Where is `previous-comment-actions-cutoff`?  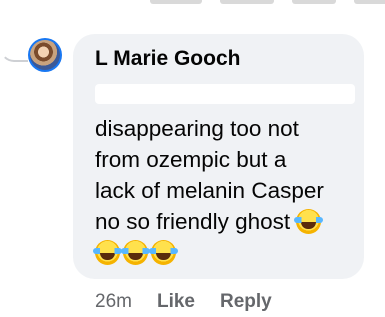 previous-comment-actions-cutoff is located at coordinates (267, 2).